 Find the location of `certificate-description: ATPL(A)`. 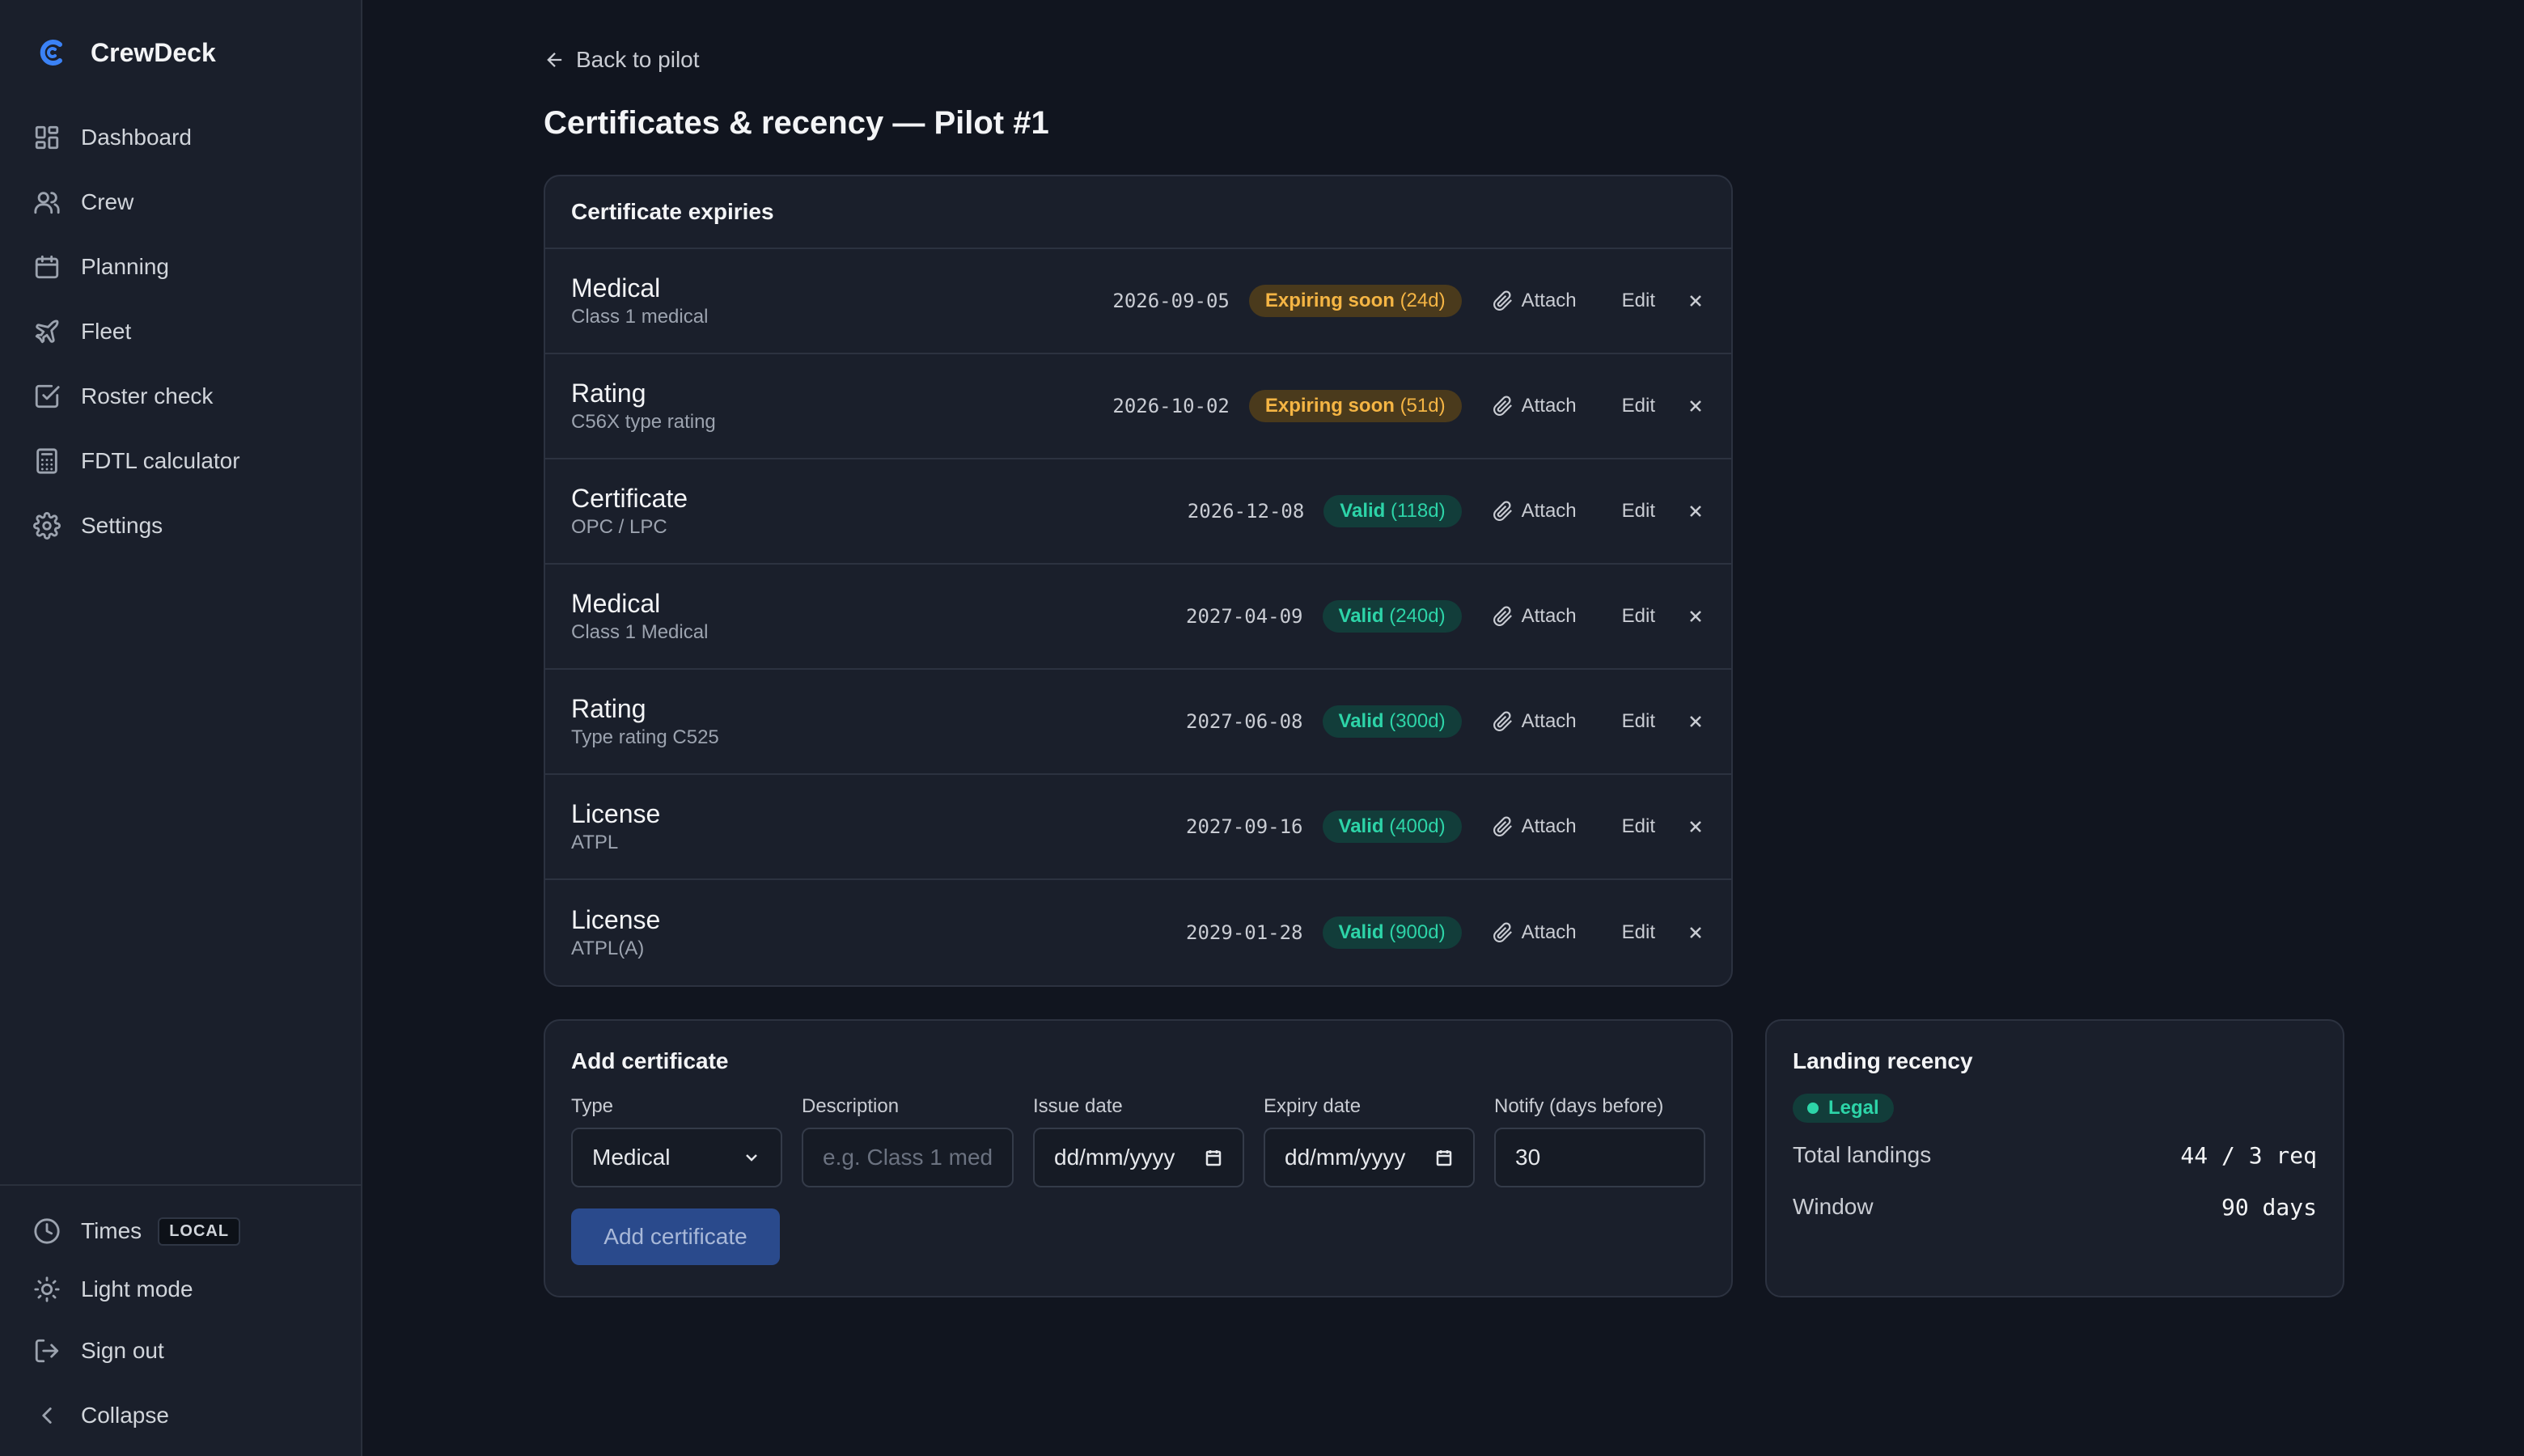

certificate-description: ATPL(A) is located at coordinates (608, 948).